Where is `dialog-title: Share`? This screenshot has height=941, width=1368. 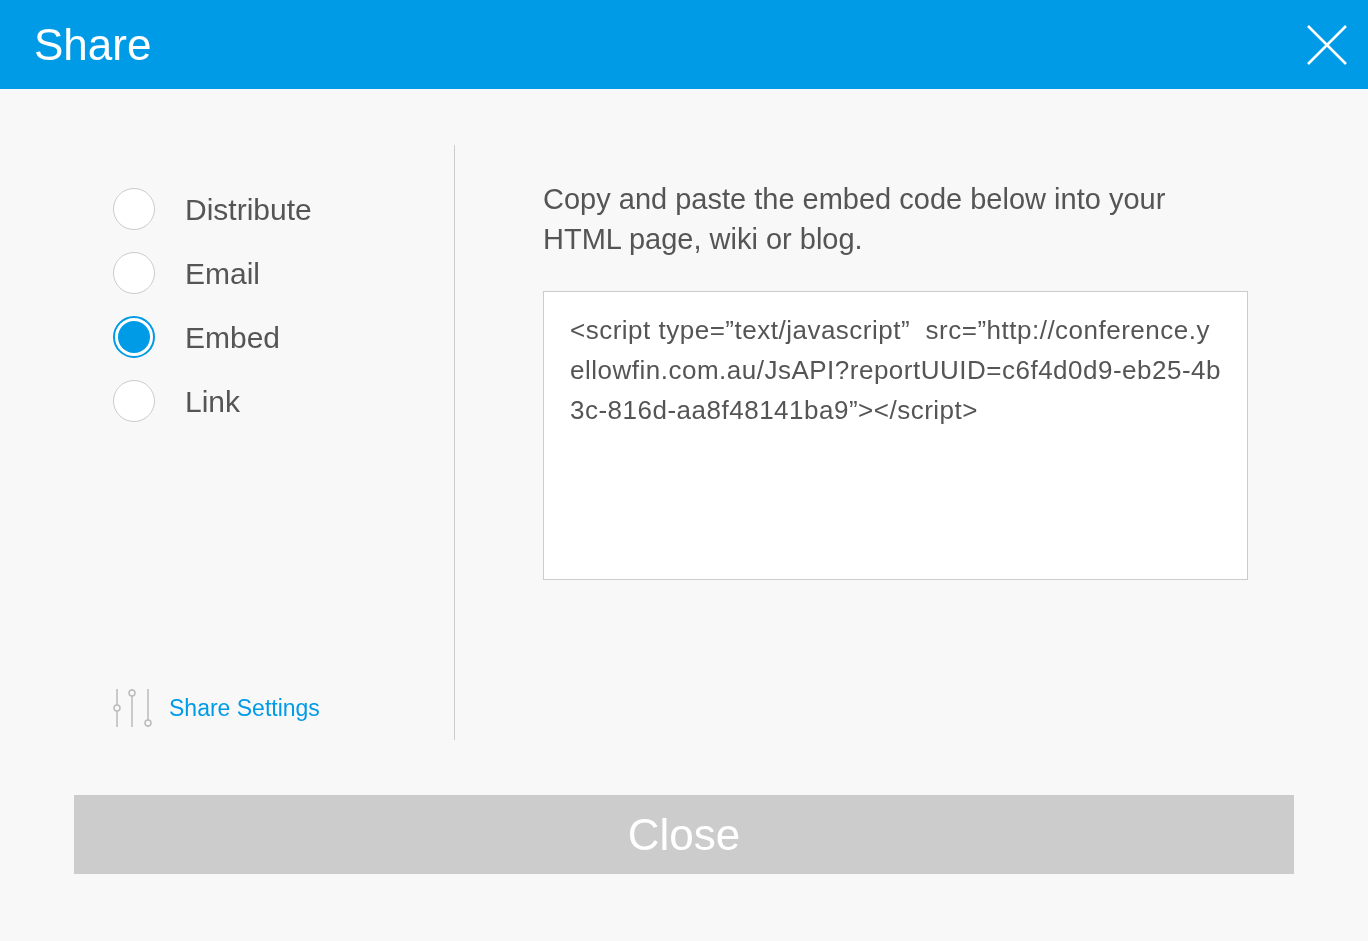 dialog-title: Share is located at coordinates (93, 44).